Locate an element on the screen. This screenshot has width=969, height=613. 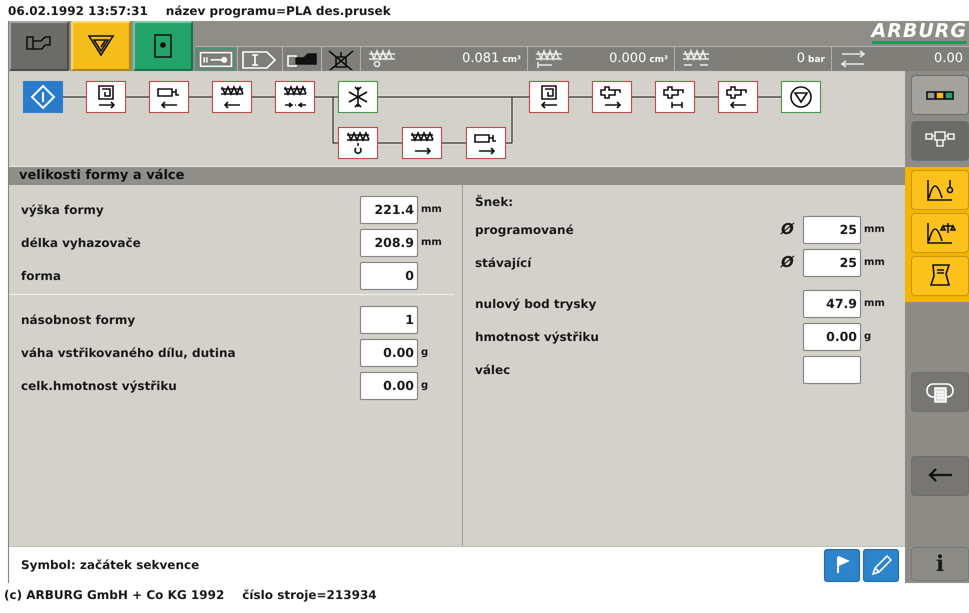
sidebar-button: i is located at coordinates (940, 564).